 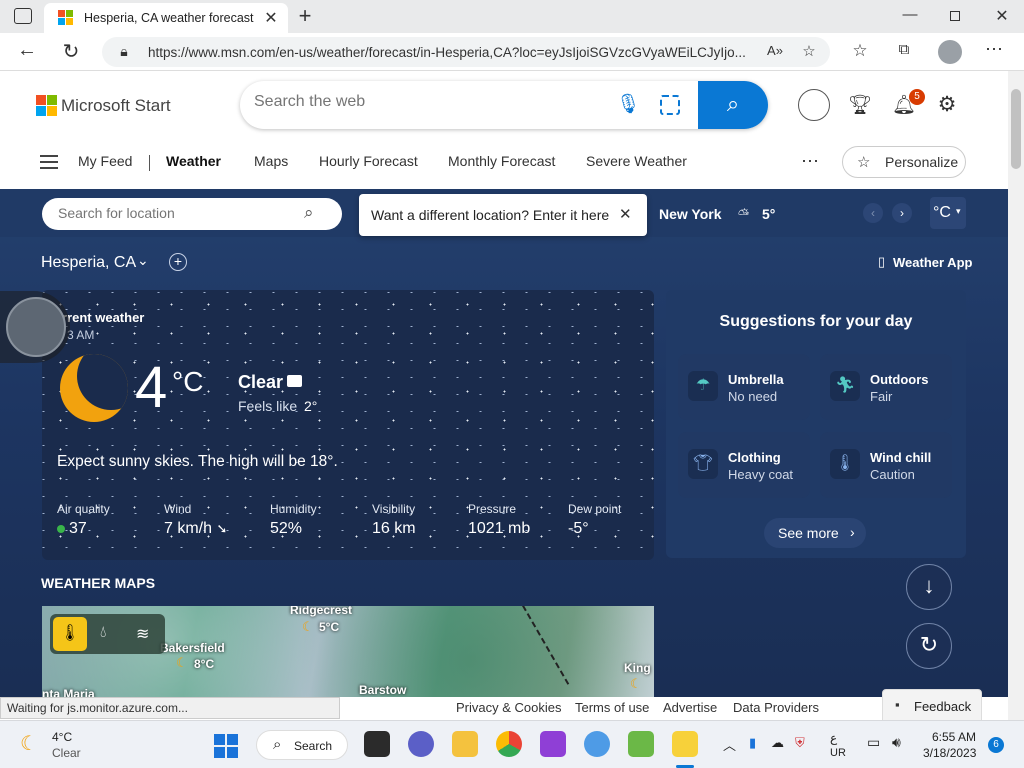 I want to click on see-more-button: See more ›, so click(x=815, y=533).